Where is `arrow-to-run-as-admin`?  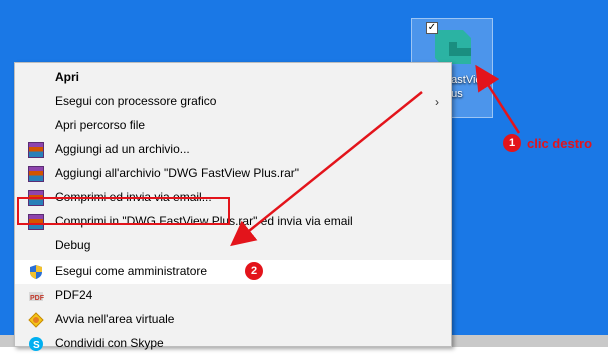 arrow-to-run-as-admin is located at coordinates (326, 169).